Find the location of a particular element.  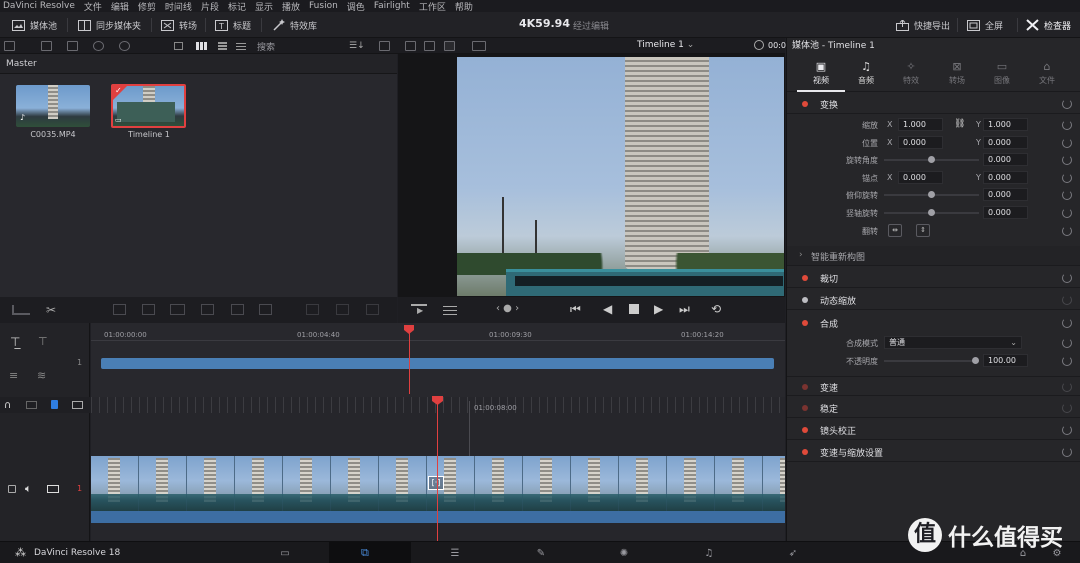

sync-icon is located at coordinates (98, 46).